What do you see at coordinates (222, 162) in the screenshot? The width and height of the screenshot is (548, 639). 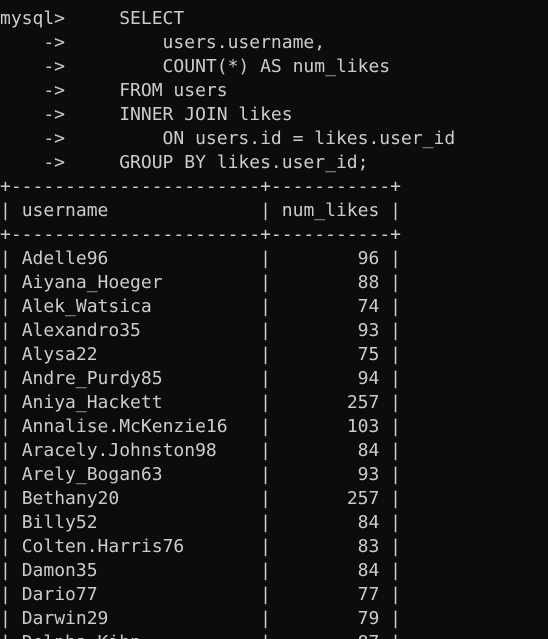 I see `sql-text: GROUP BY likes.user_id;` at bounding box center [222, 162].